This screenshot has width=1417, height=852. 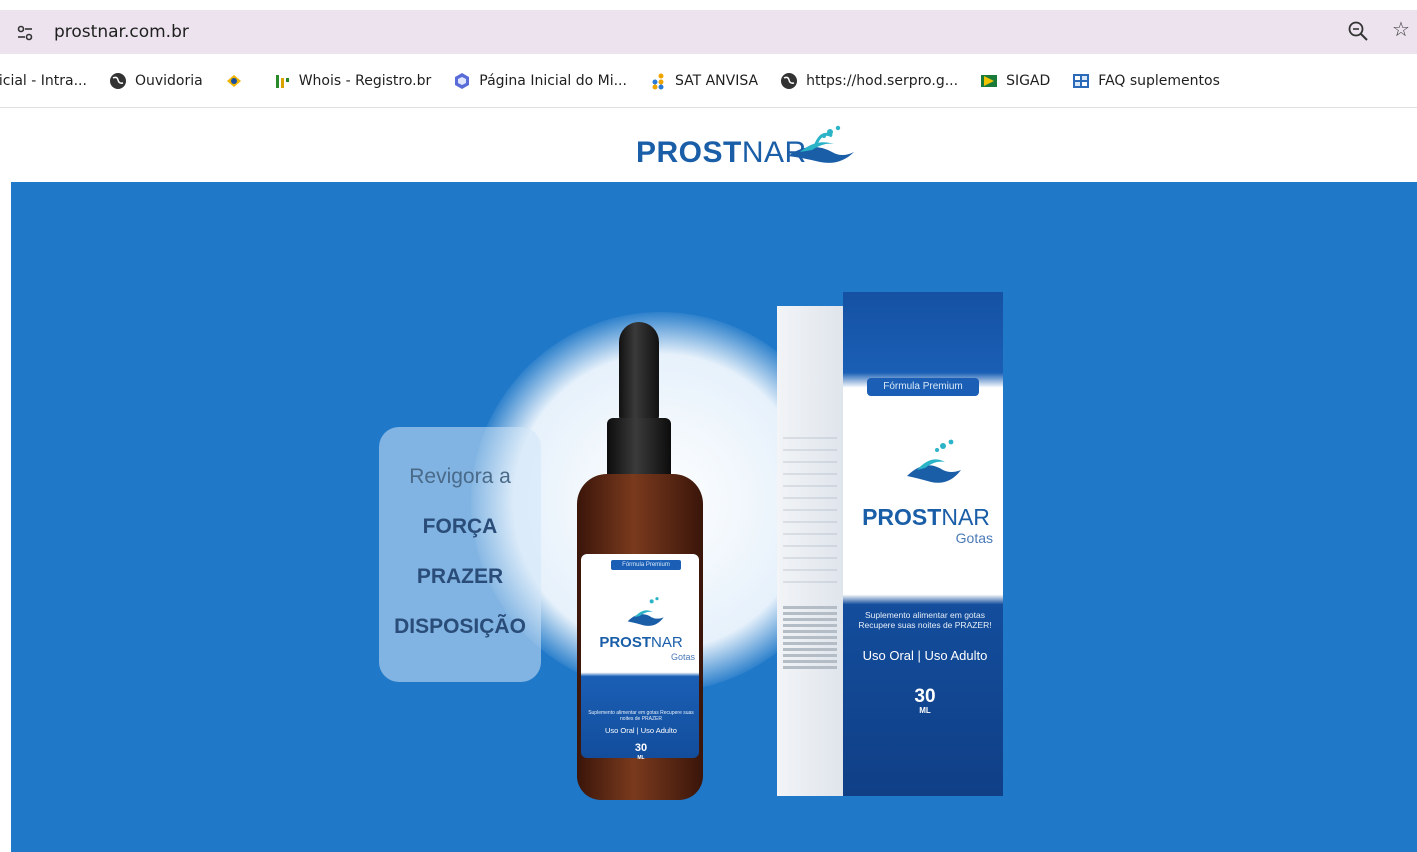 I want to click on zoom-out-icon, so click(x=1358, y=31).